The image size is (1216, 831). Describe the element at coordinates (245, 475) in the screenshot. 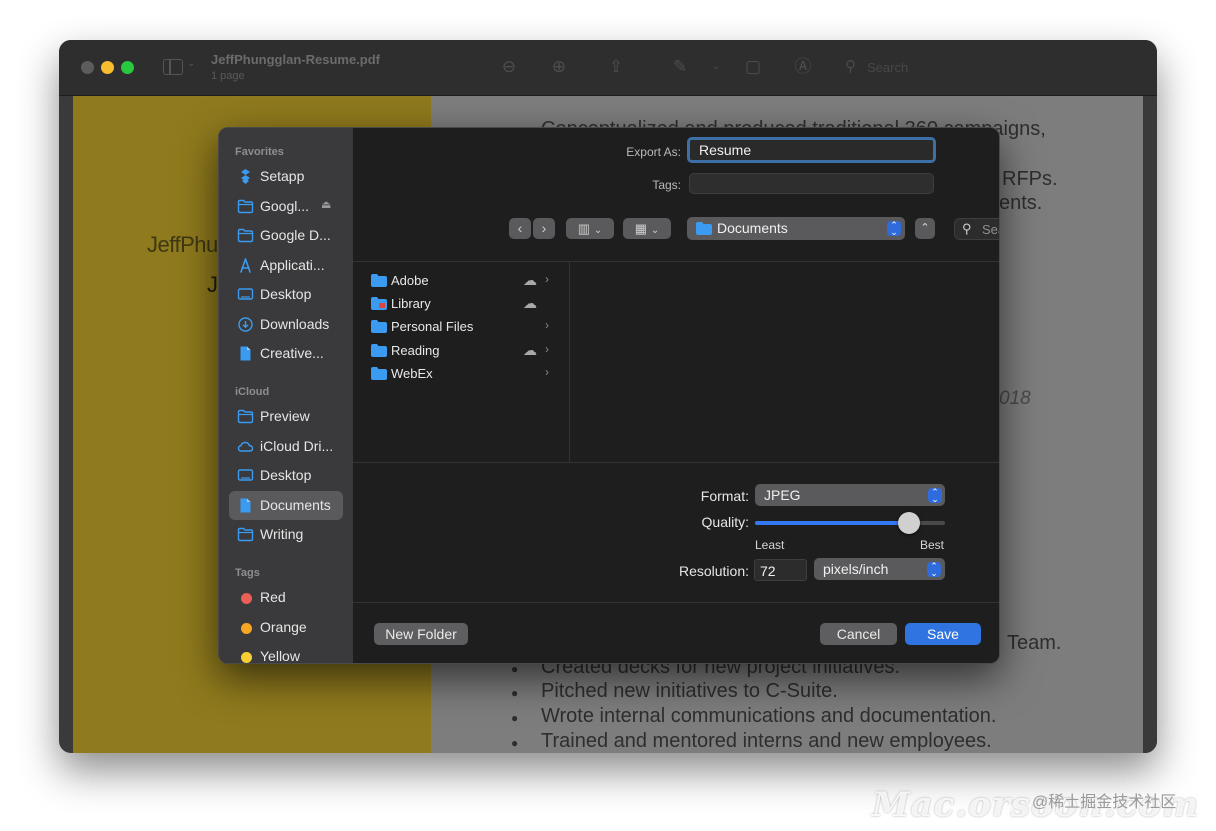

I see `desktop-icon` at that location.